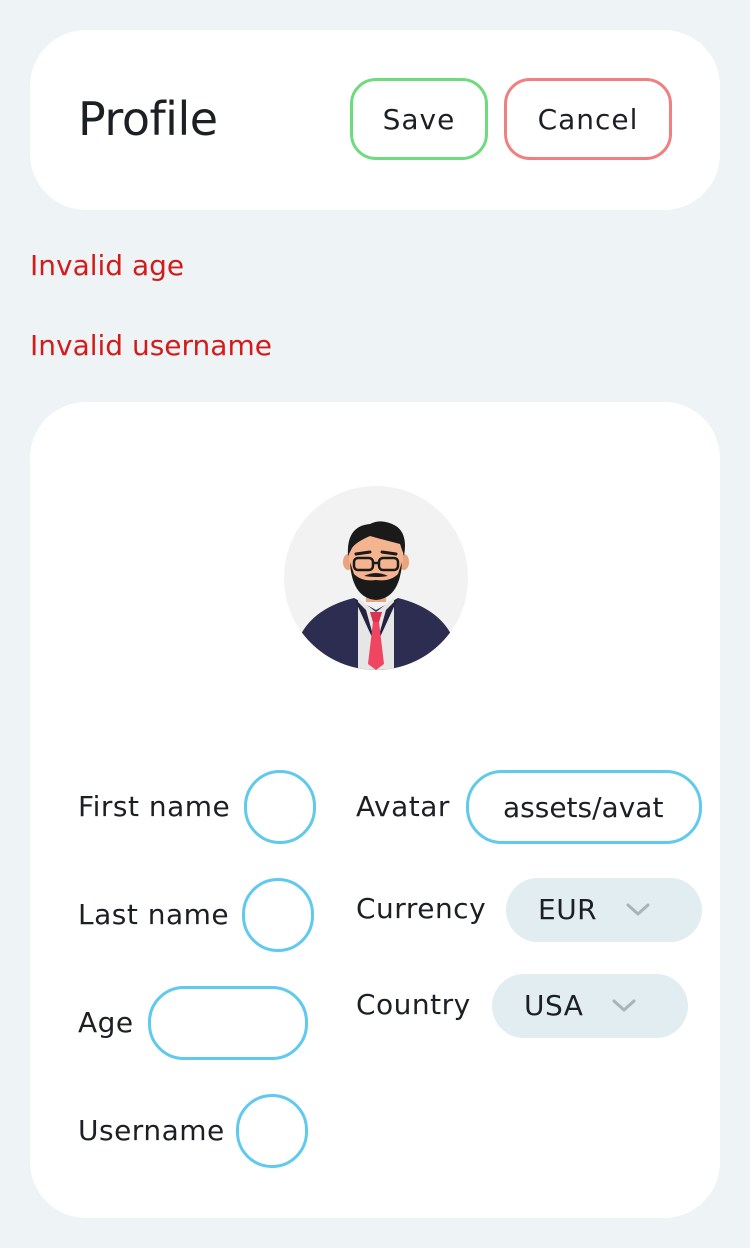 This screenshot has height=1248, width=750. What do you see at coordinates (604, 910) in the screenshot?
I see `currency-select: EUR` at bounding box center [604, 910].